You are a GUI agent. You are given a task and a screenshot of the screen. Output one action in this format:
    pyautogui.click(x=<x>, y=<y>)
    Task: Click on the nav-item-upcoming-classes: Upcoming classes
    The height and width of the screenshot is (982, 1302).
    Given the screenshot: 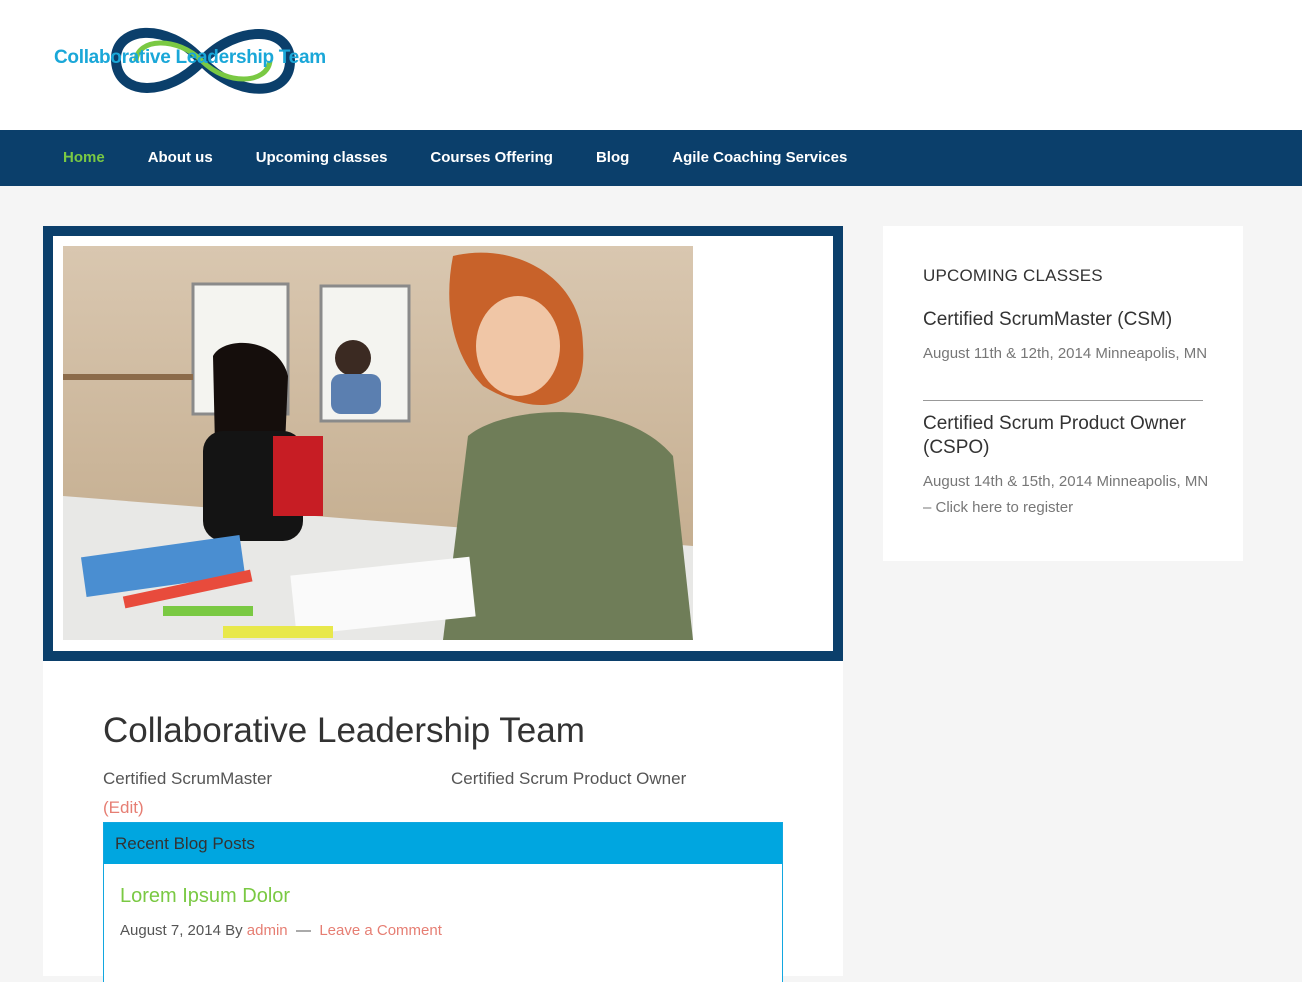 What is the action you would take?
    pyautogui.click(x=322, y=158)
    